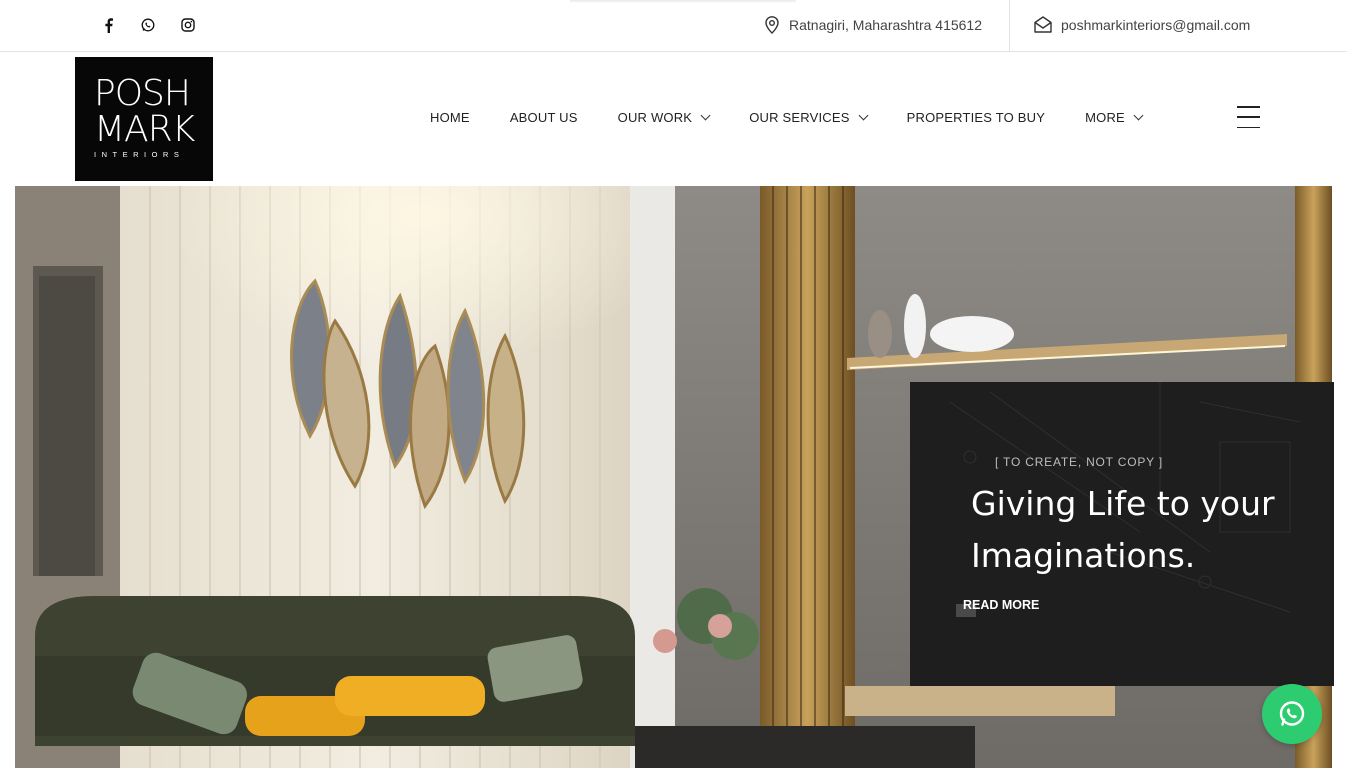 The width and height of the screenshot is (1347, 768). What do you see at coordinates (1155, 25) in the screenshot?
I see `email-link: poshmarkinteriors@gmail.com` at bounding box center [1155, 25].